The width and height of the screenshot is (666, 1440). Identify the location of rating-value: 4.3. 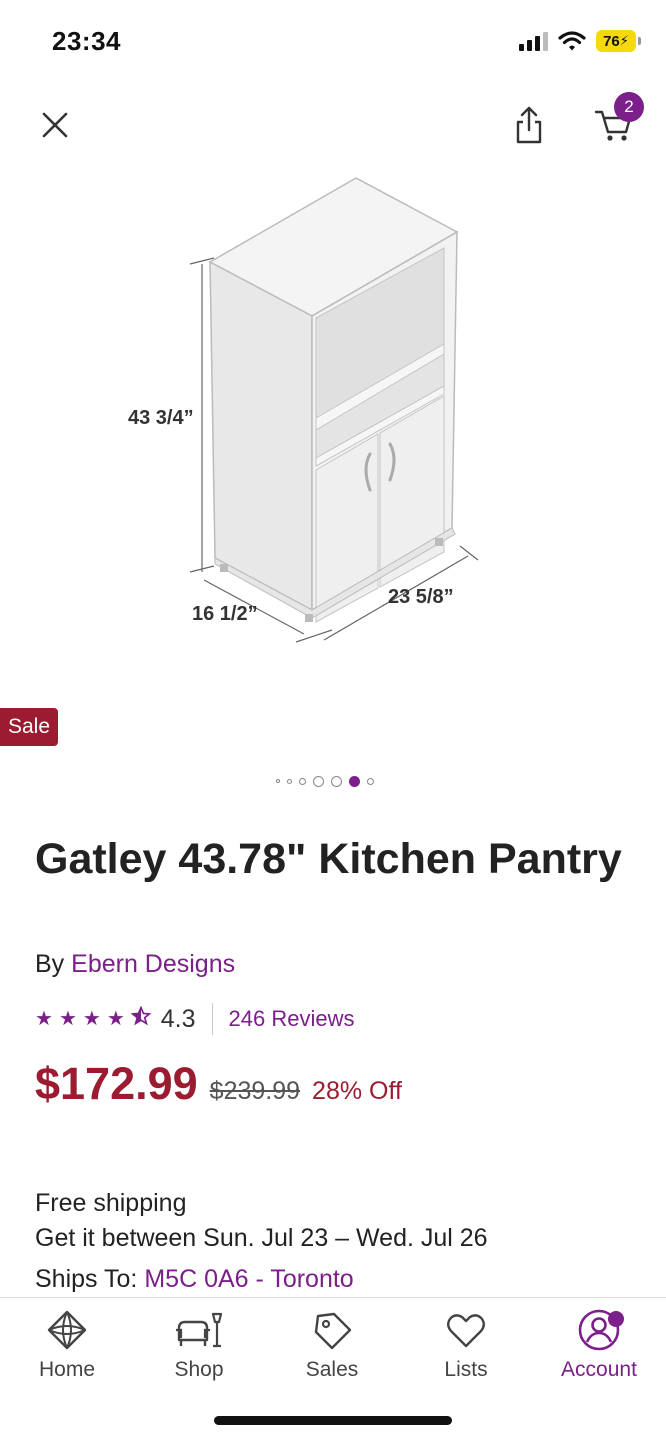
(178, 1018).